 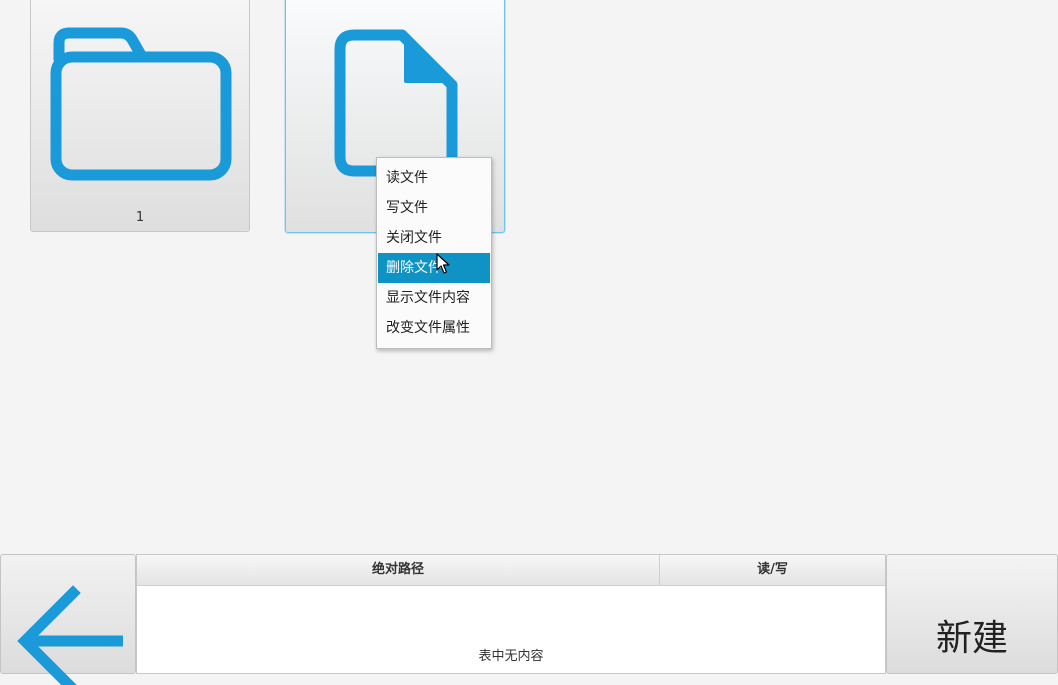 What do you see at coordinates (434, 298) in the screenshot?
I see `menu-item-show-content: 显示文件内容` at bounding box center [434, 298].